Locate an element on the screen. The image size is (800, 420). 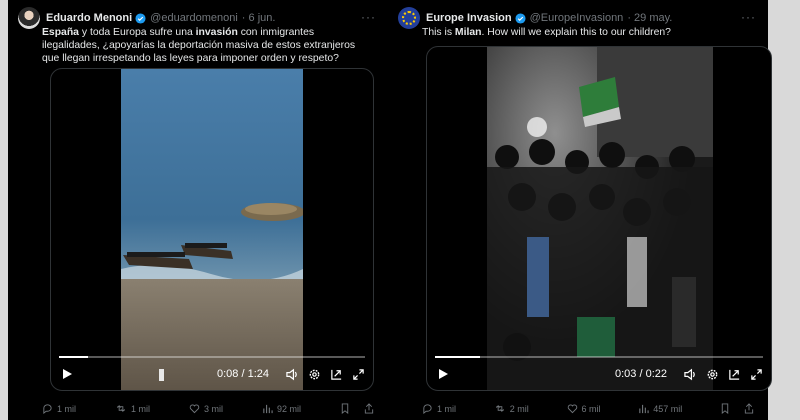
tweet-text-part-1: y toda Europa sufre una is located at coordinates (137, 32).